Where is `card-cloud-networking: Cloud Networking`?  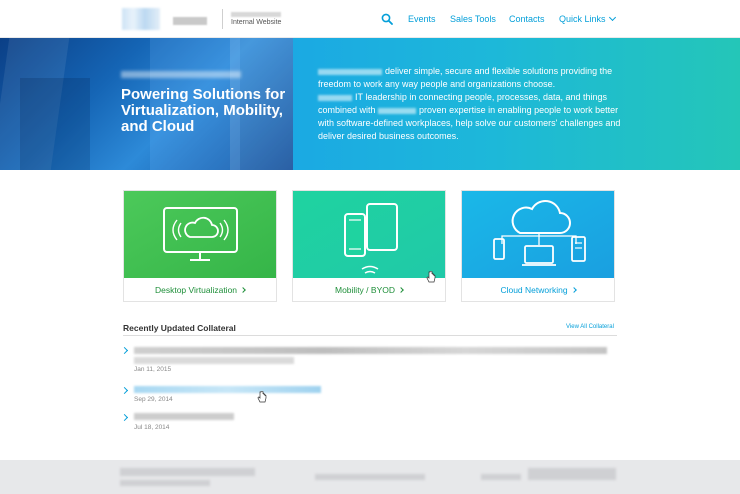
card-cloud-networking: Cloud Networking is located at coordinates (538, 246).